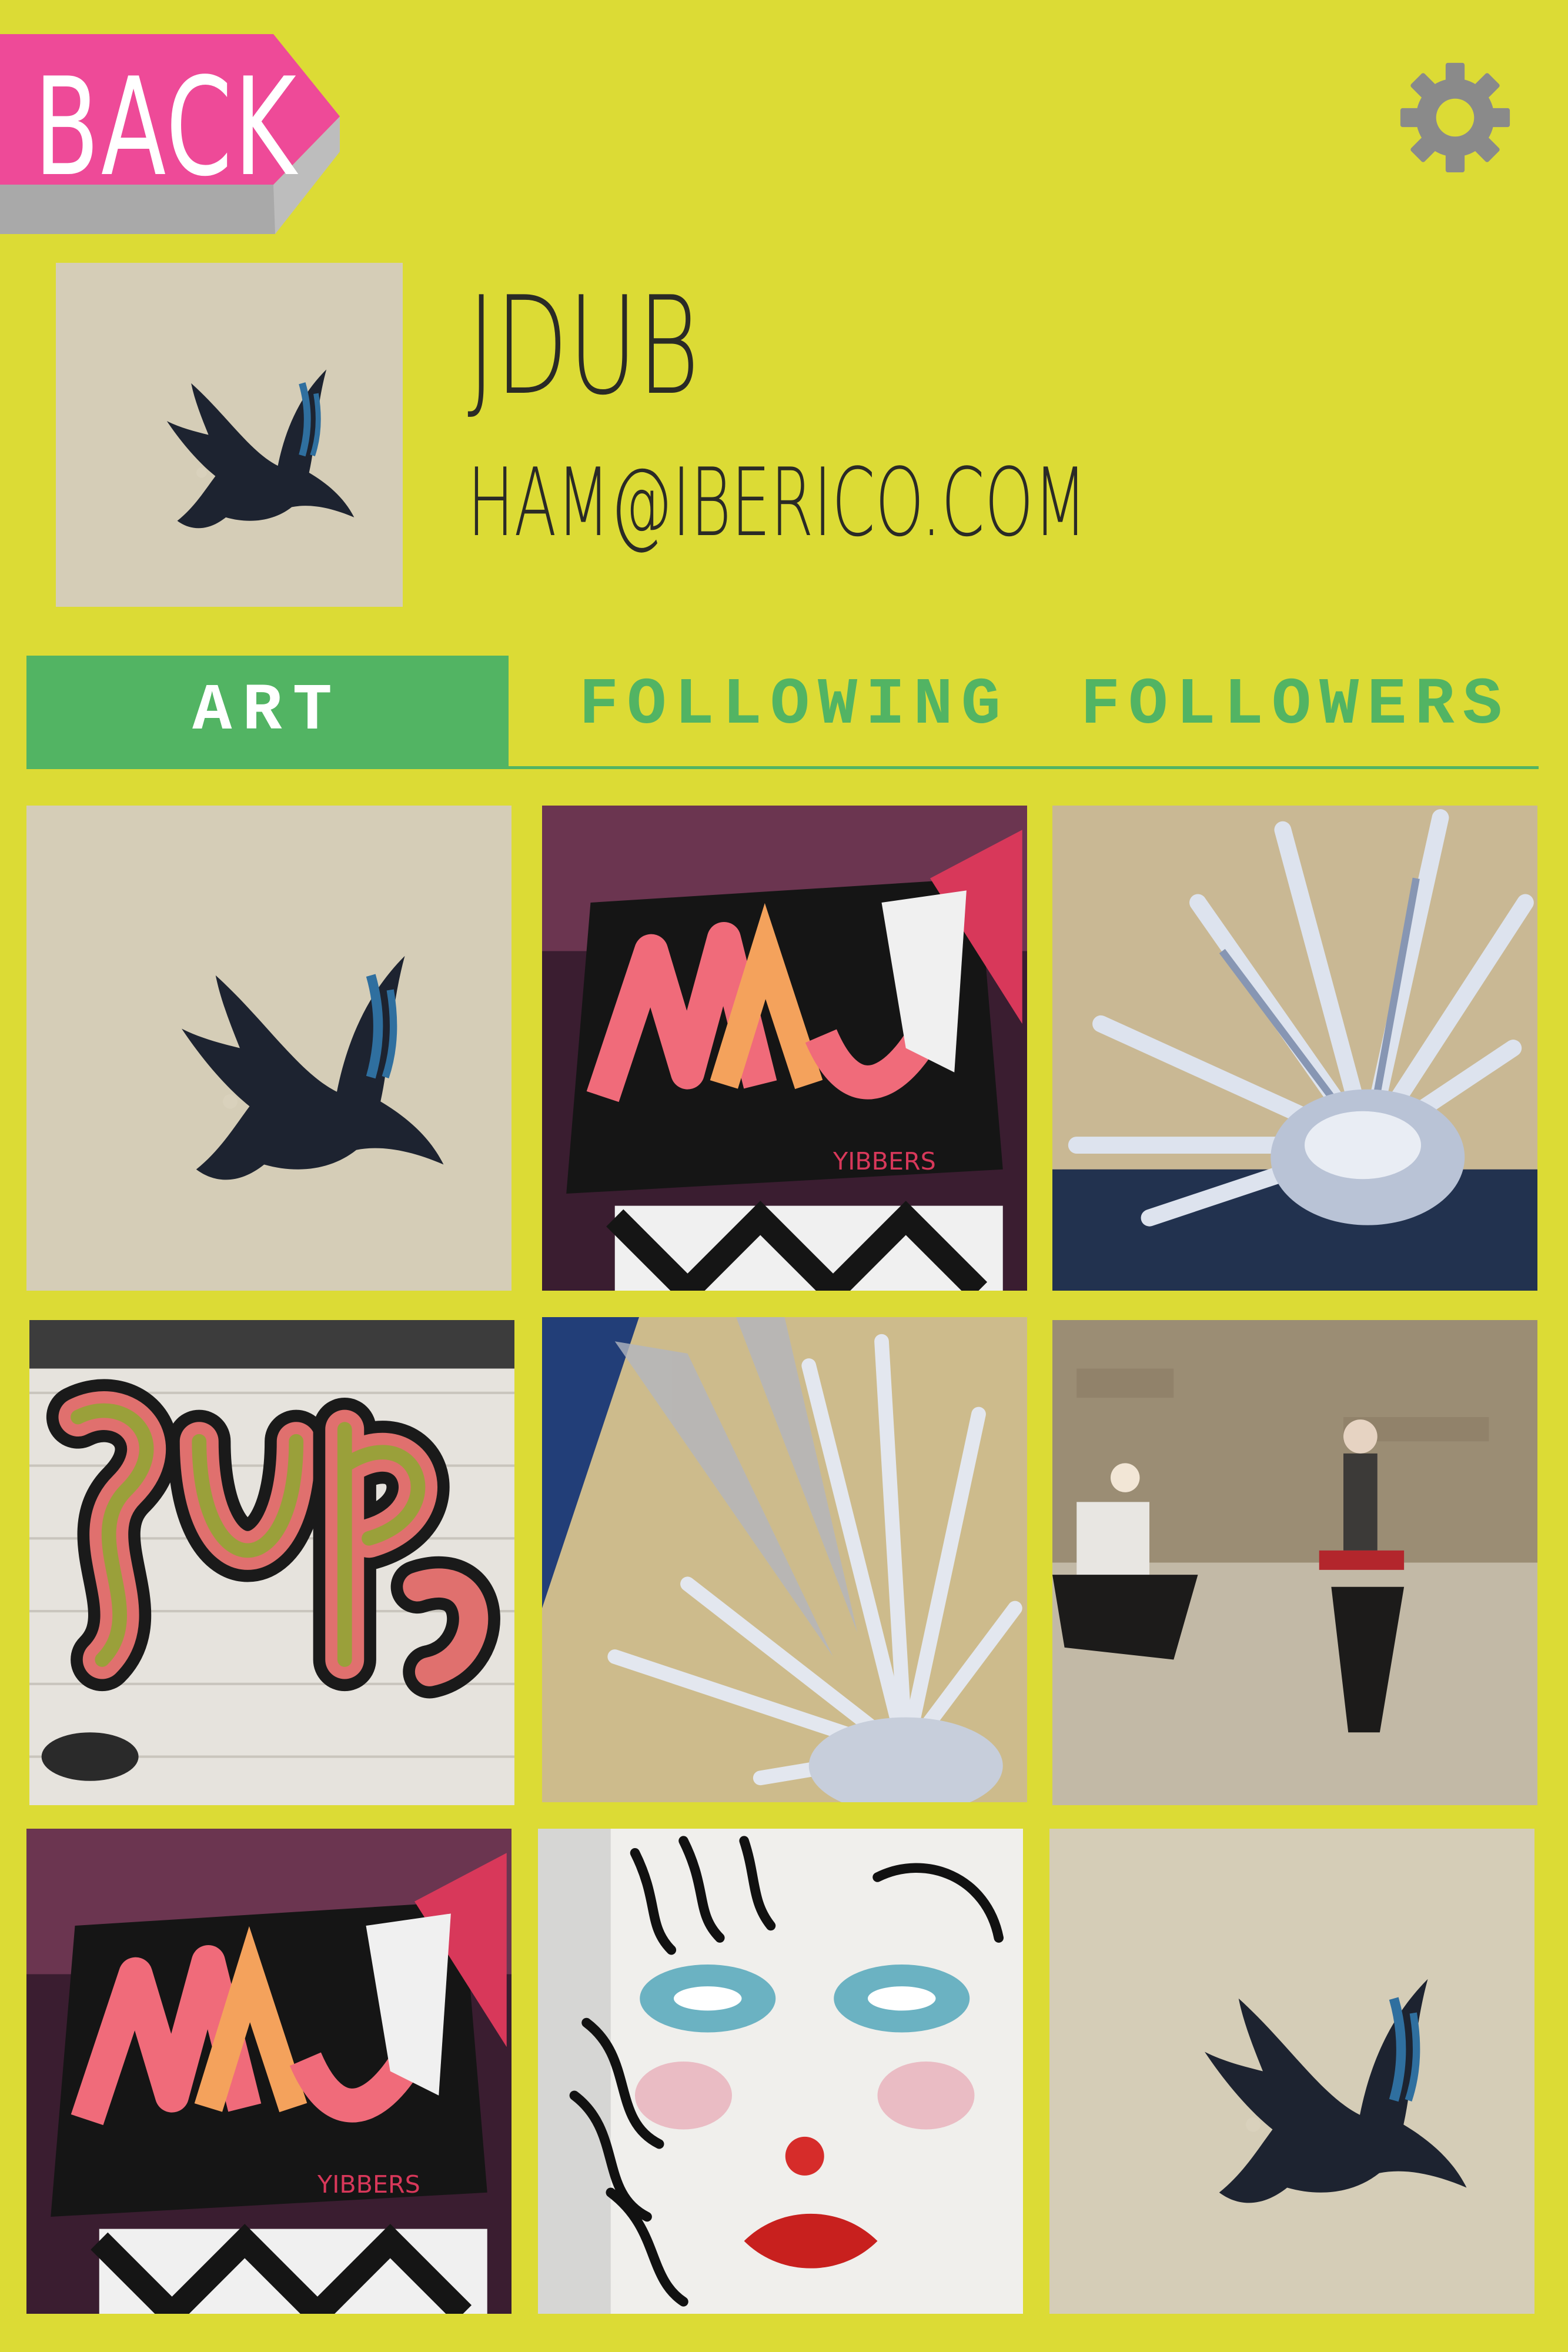 The height and width of the screenshot is (2352, 1568). Describe the element at coordinates (794, 705) in the screenshot. I see `tab-following: FOLLOWING` at that location.